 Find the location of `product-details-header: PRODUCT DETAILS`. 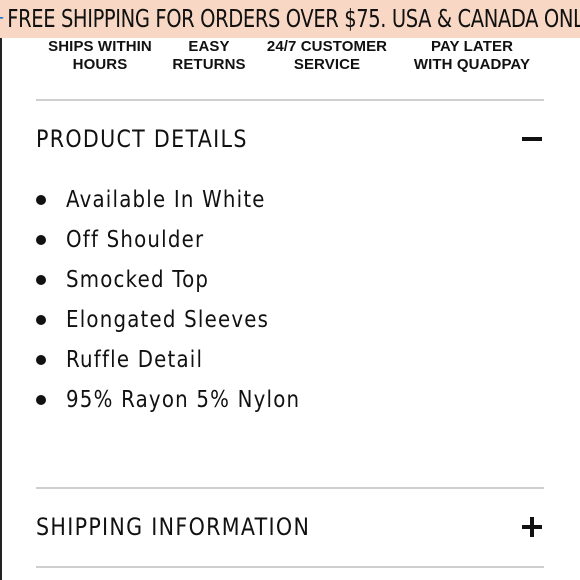

product-details-header: PRODUCT DETAILS is located at coordinates (290, 139).